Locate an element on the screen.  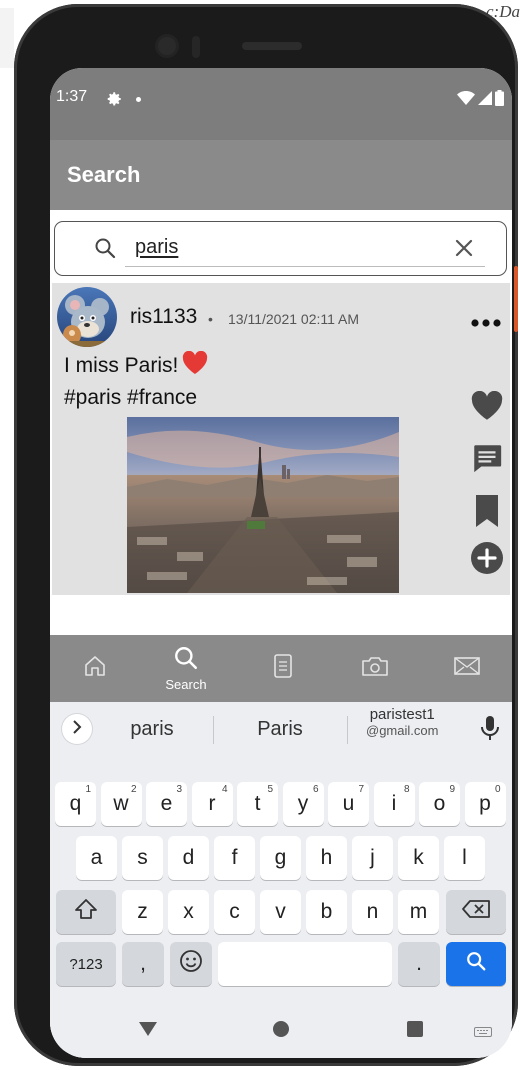
key-o: o9 is located at coordinates (439, 804).